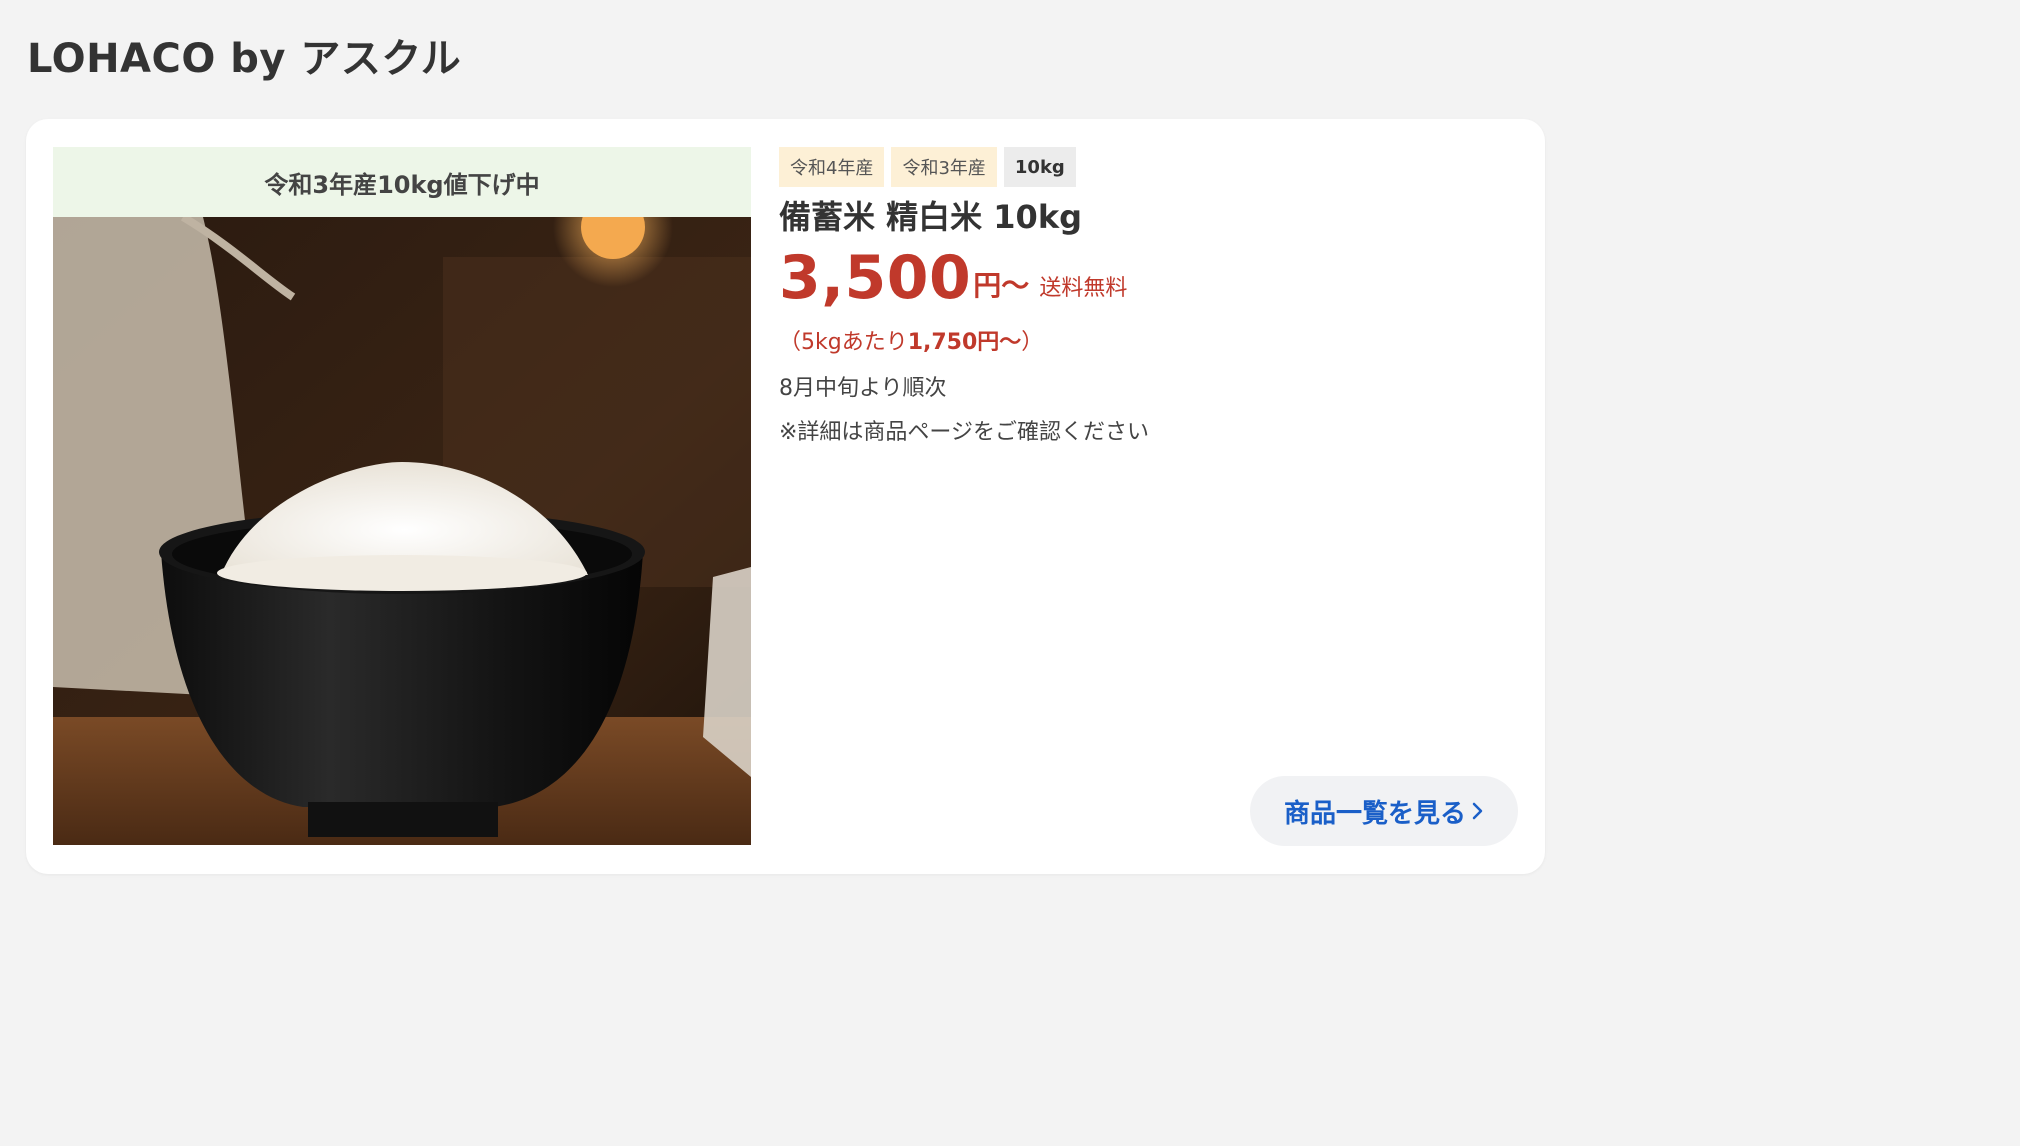  What do you see at coordinates (964, 343) in the screenshot?
I see `unit-price-amount: 1,750円〜` at bounding box center [964, 343].